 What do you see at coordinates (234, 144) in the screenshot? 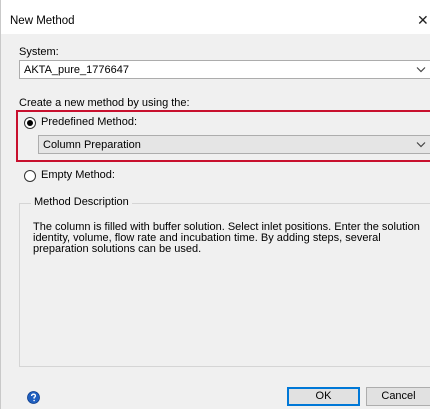
I see `predefined-method-select: Column Preparation` at bounding box center [234, 144].